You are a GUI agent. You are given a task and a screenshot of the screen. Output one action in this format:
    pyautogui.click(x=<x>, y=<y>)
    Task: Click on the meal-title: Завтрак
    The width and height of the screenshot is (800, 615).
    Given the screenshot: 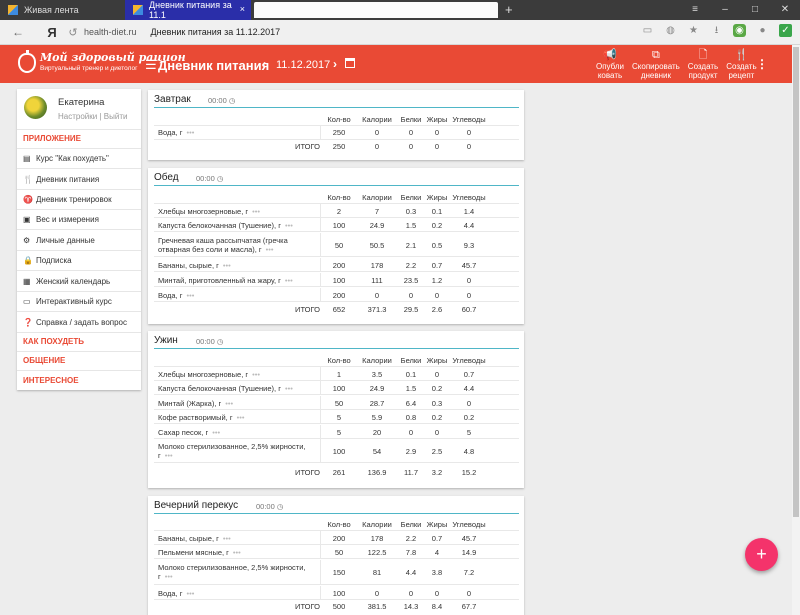 What is the action you would take?
    pyautogui.click(x=172, y=99)
    